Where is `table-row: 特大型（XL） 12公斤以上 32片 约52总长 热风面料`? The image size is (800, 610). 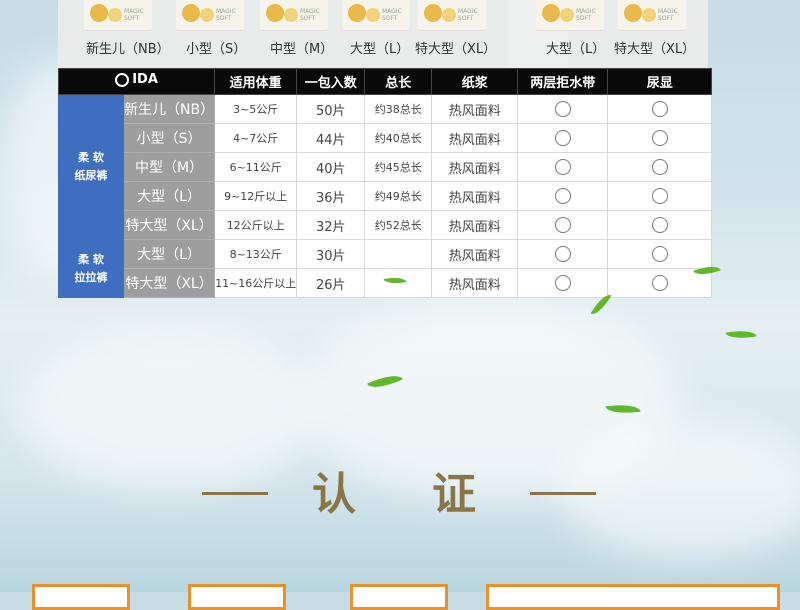 table-row: 特大型（XL） 12公斤以上 32片 约52总长 热风面料 is located at coordinates (386, 225).